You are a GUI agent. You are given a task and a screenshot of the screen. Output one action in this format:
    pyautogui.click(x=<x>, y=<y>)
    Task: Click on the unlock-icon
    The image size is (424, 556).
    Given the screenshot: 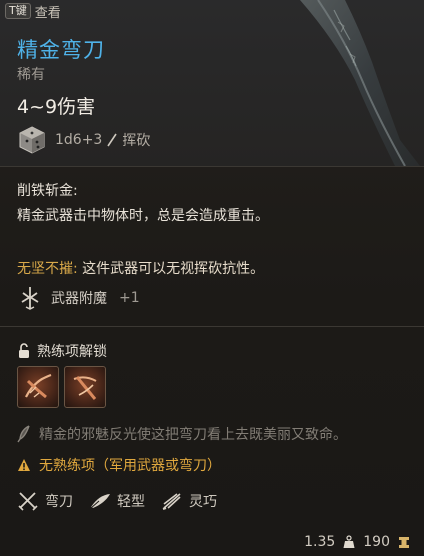 What is the action you would take?
    pyautogui.click(x=24, y=350)
    